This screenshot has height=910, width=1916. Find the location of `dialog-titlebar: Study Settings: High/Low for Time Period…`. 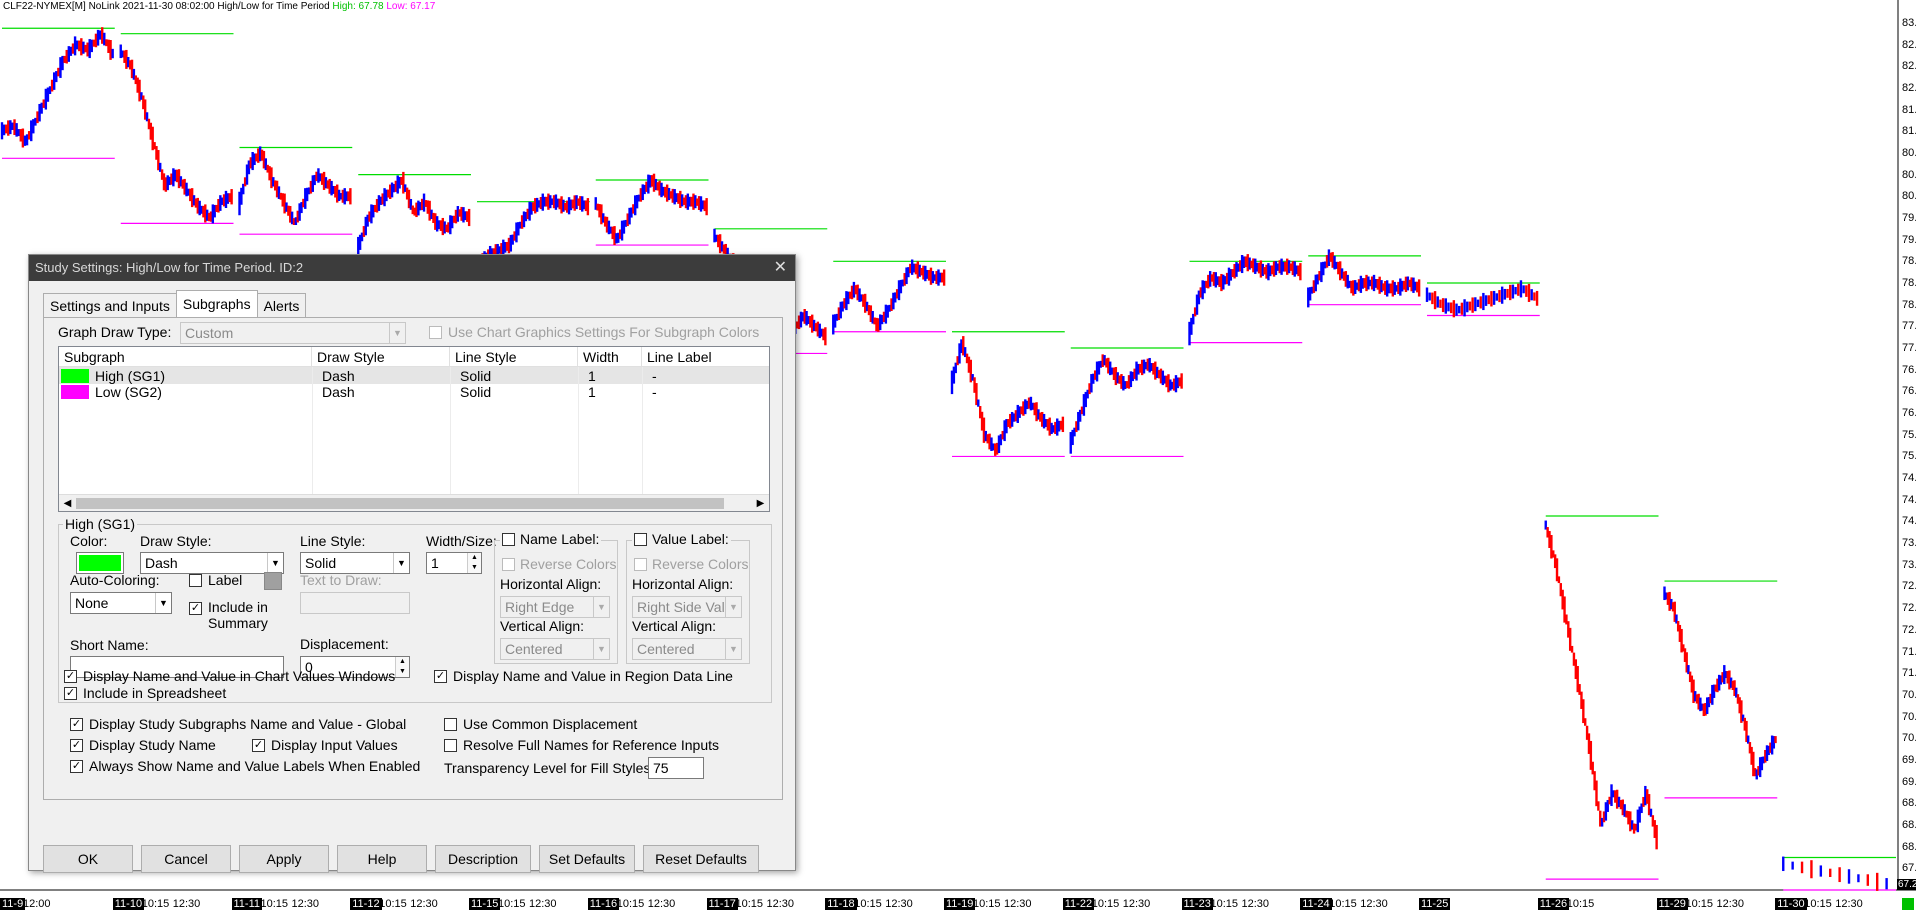

dialog-titlebar: Study Settings: High/Low for Time Period… is located at coordinates (412, 268).